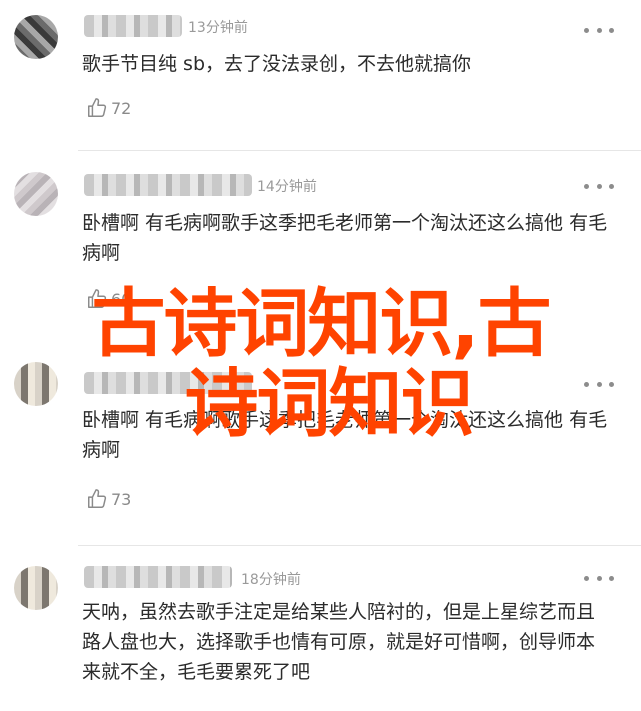  What do you see at coordinates (108, 499) in the screenshot?
I see `like-button: 73` at bounding box center [108, 499].